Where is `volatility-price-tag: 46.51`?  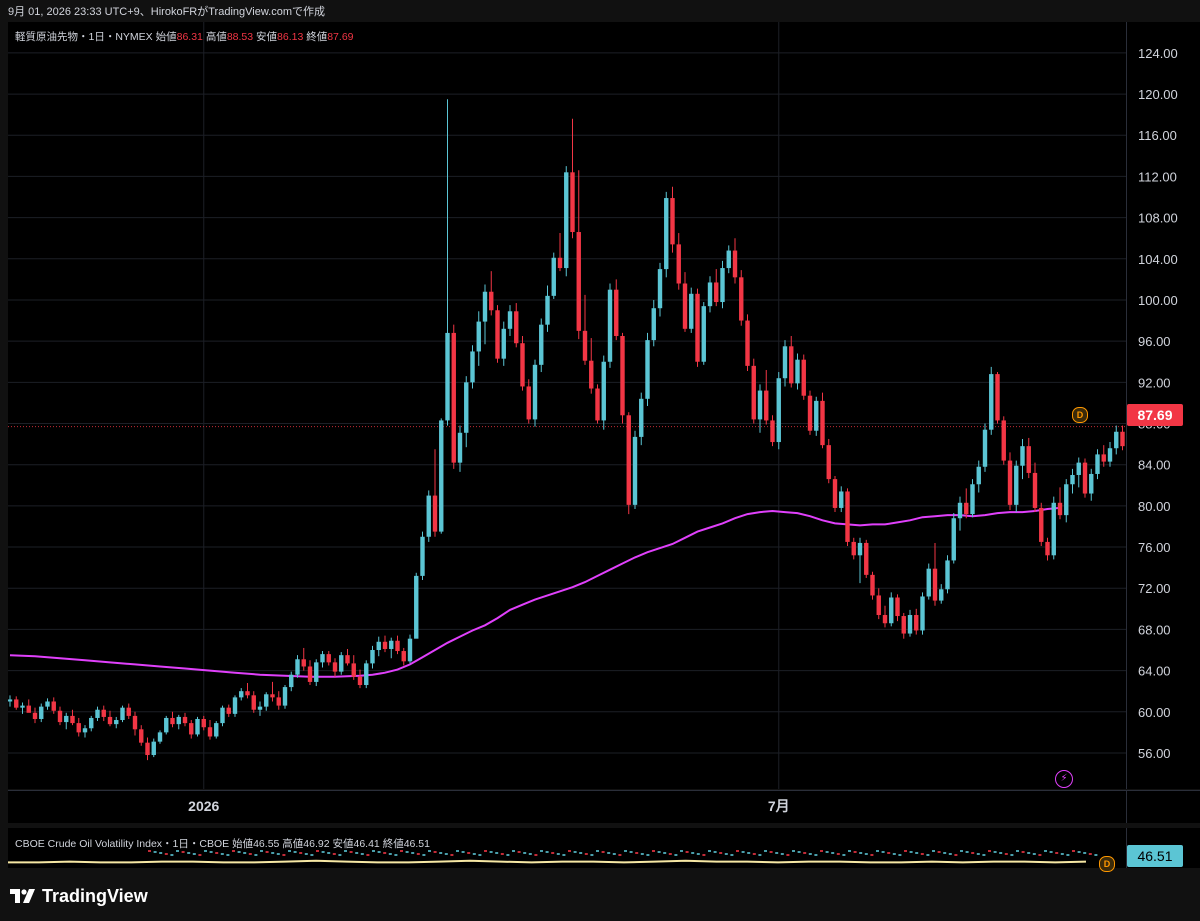
volatility-price-tag: 46.51 is located at coordinates (1155, 856).